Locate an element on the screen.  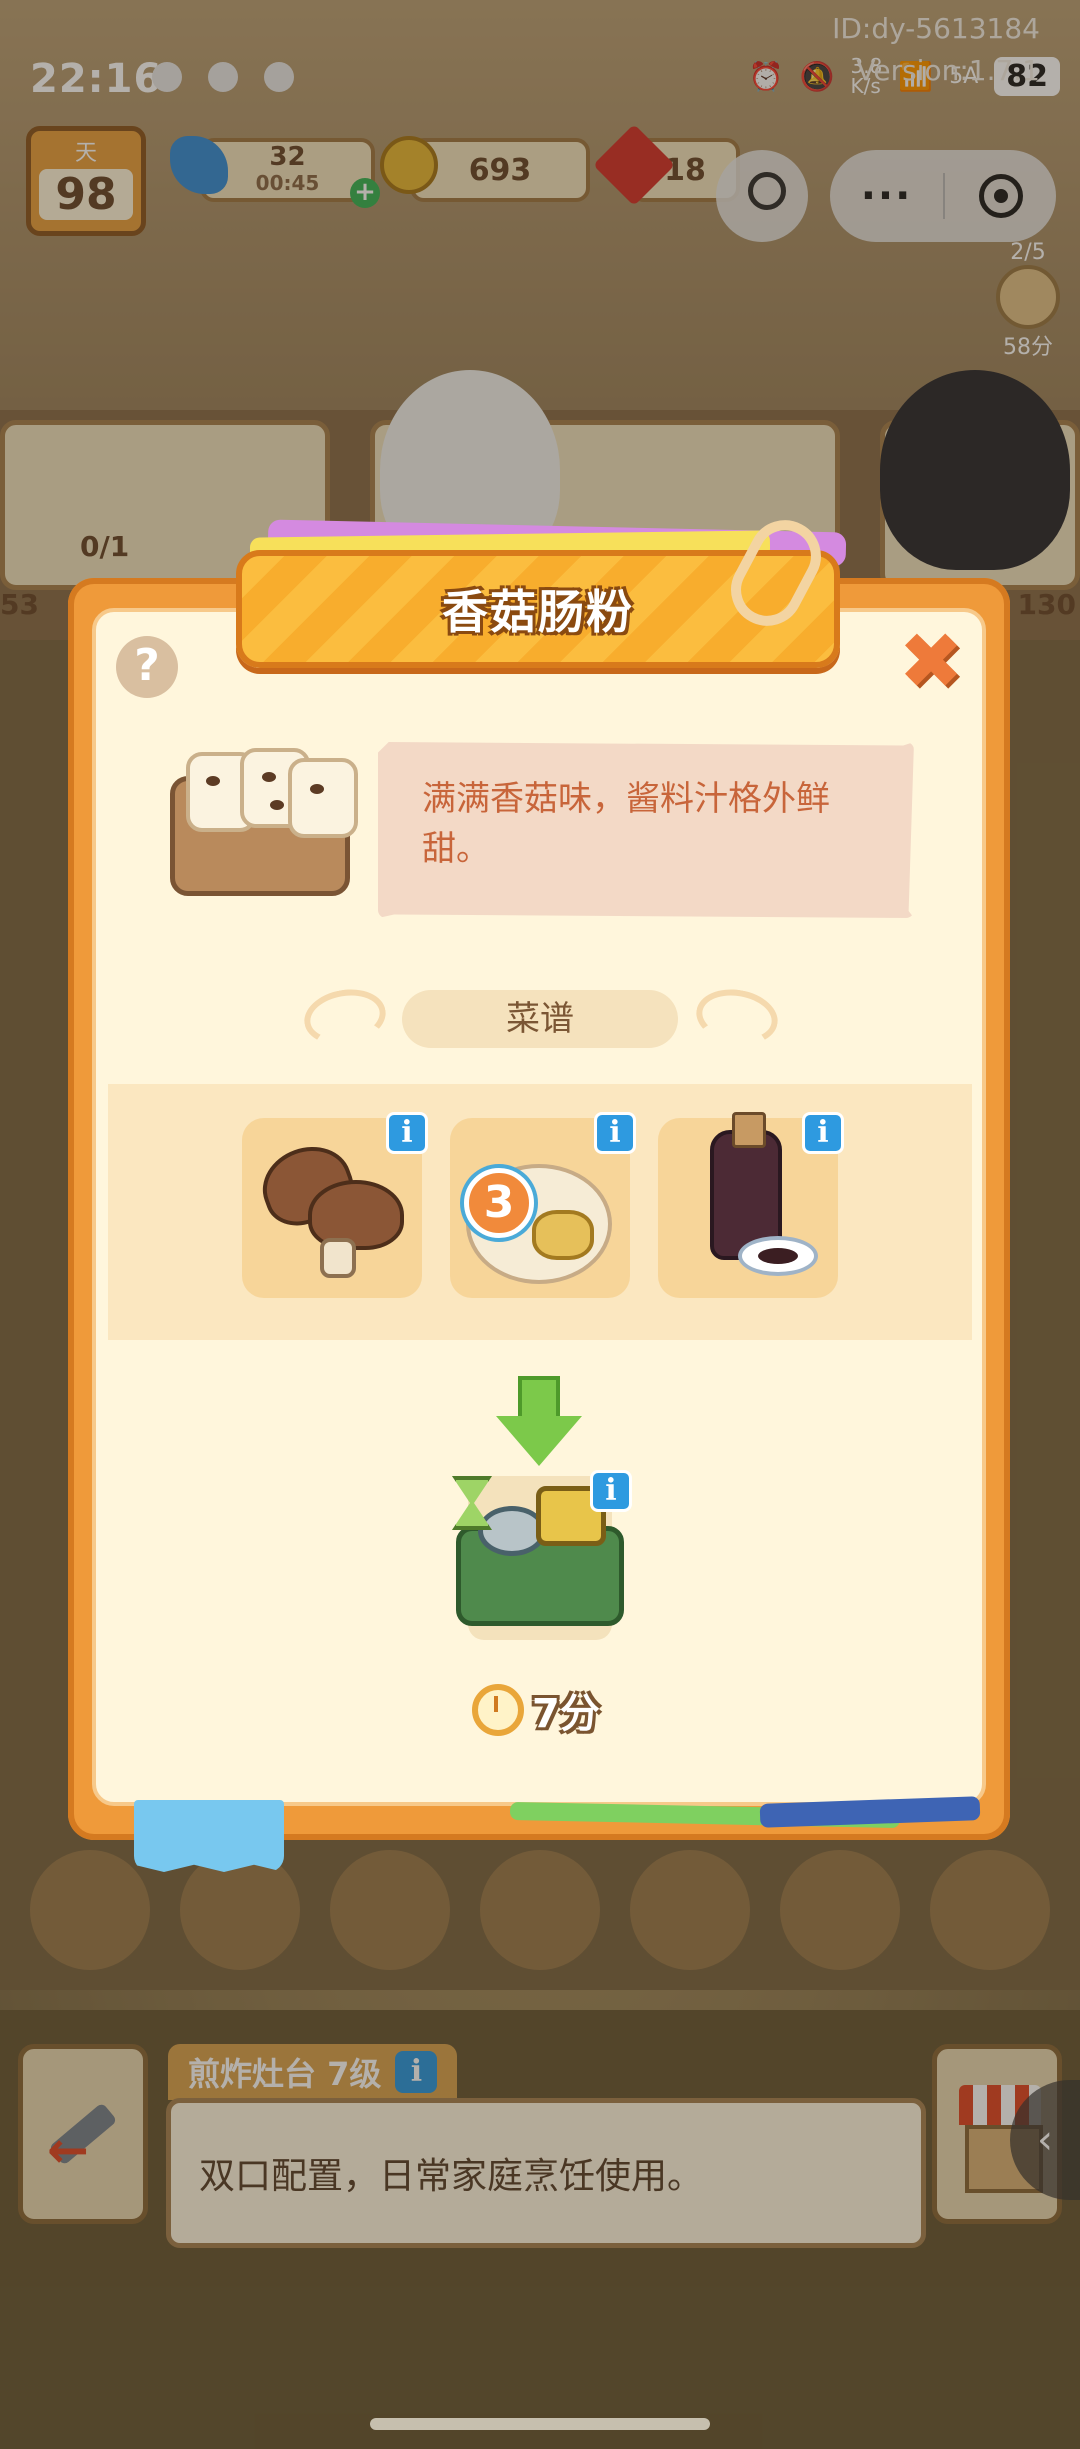
ingredient-count-badge: 3 is located at coordinates (499, 1203).